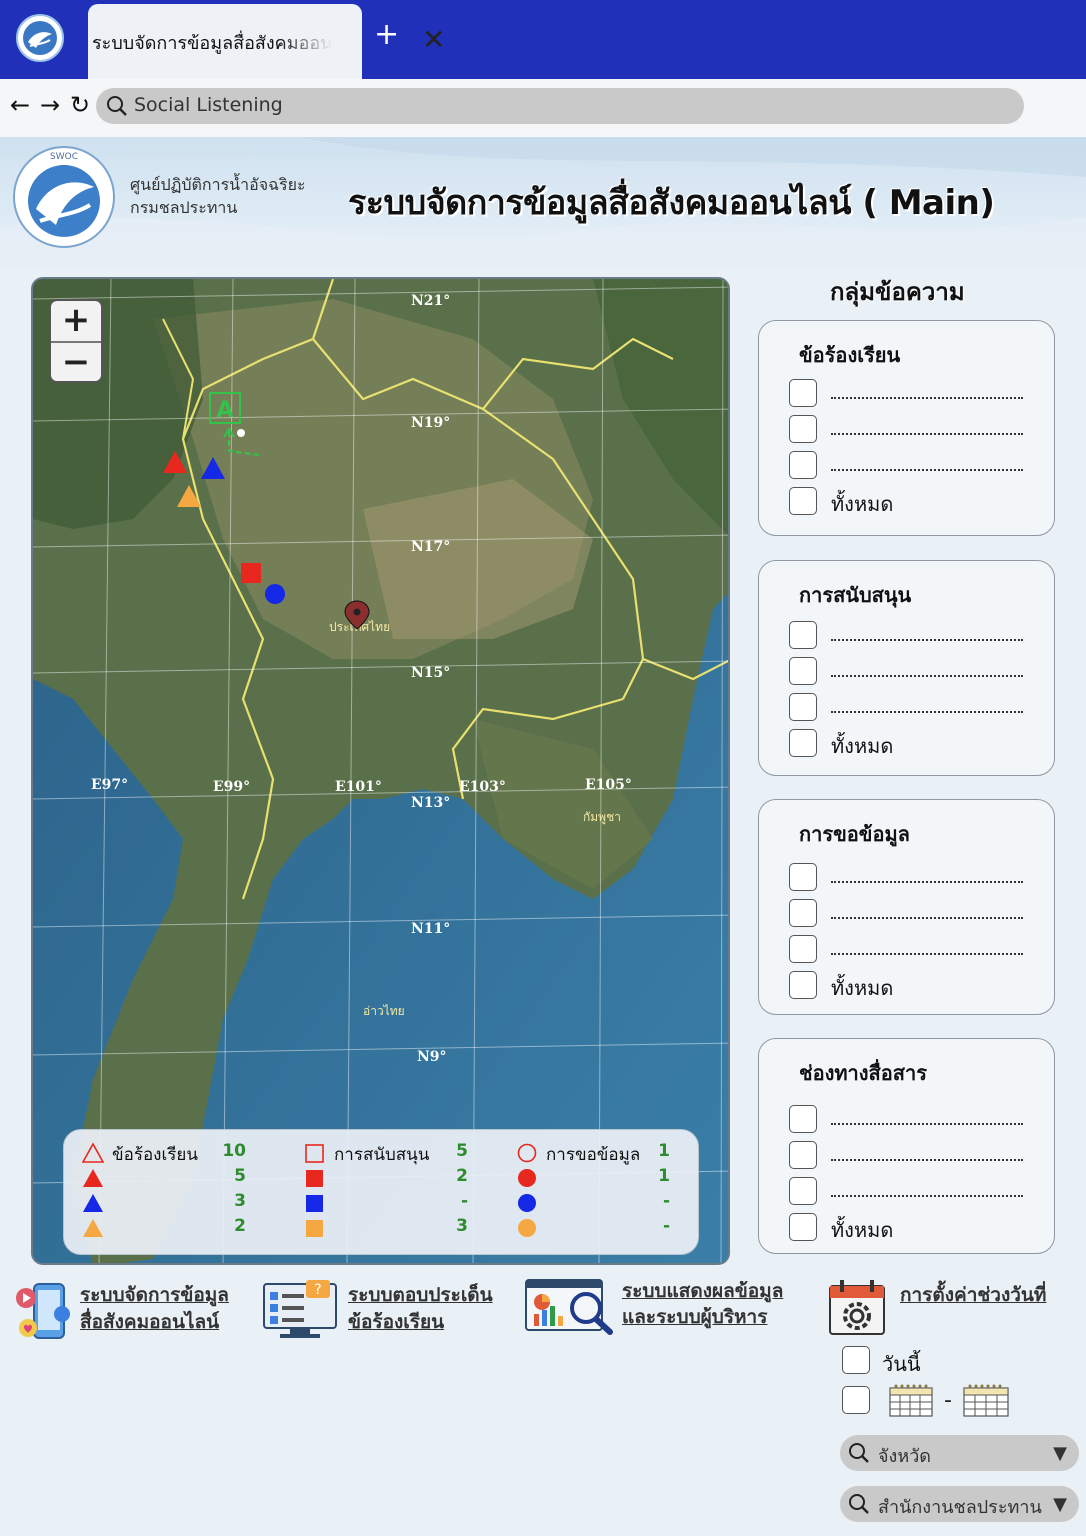 This screenshot has width=1086, height=1536. What do you see at coordinates (986, 1400) in the screenshot?
I see `end-date-calendar-icon` at bounding box center [986, 1400].